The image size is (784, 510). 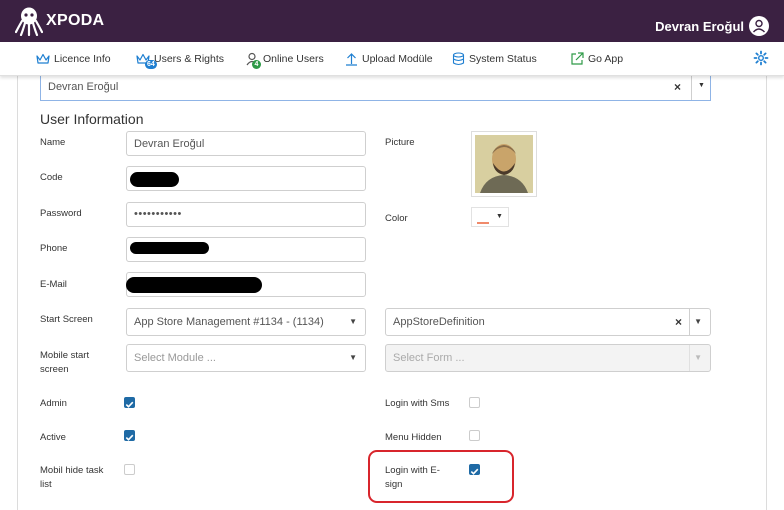 I want to click on start-form-clear-icon: ×, so click(x=678, y=322).